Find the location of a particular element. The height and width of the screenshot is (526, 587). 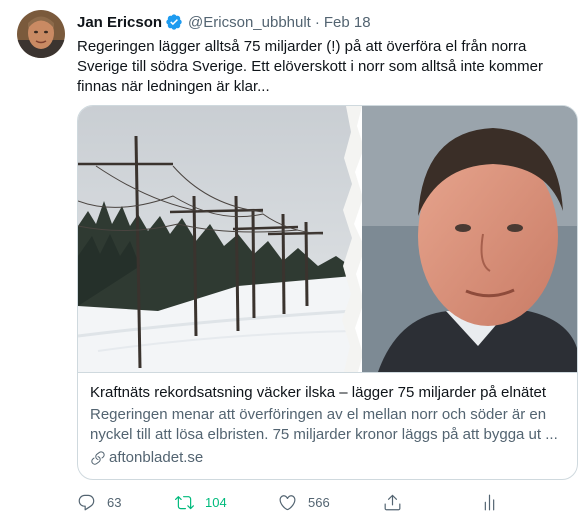

author-handle: @Ericson_ubbhult is located at coordinates (249, 22).